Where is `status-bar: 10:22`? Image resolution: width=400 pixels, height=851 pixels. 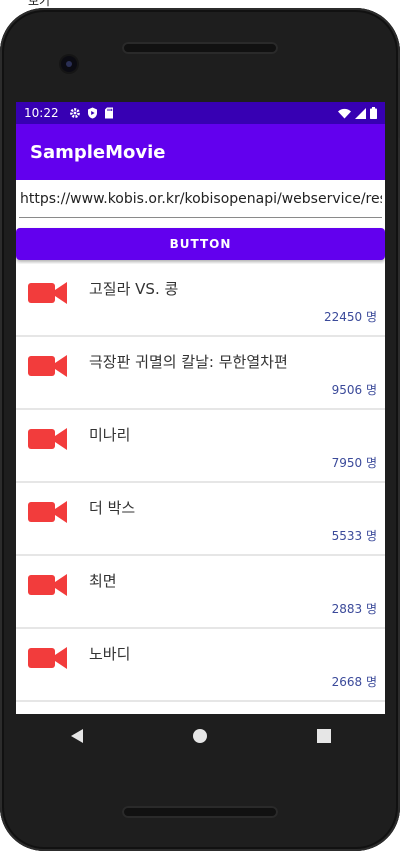 status-bar: 10:22 is located at coordinates (200, 113).